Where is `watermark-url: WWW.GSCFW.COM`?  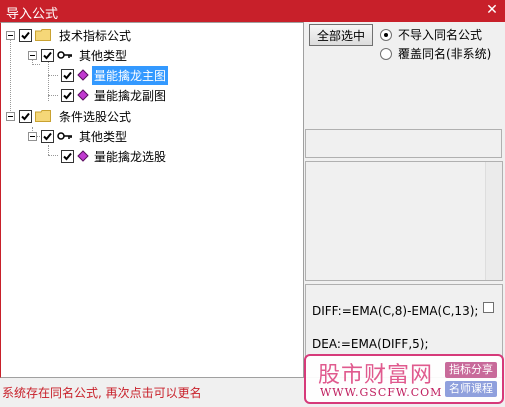 watermark-url: WWW.GSCFW.COM is located at coordinates (381, 392).